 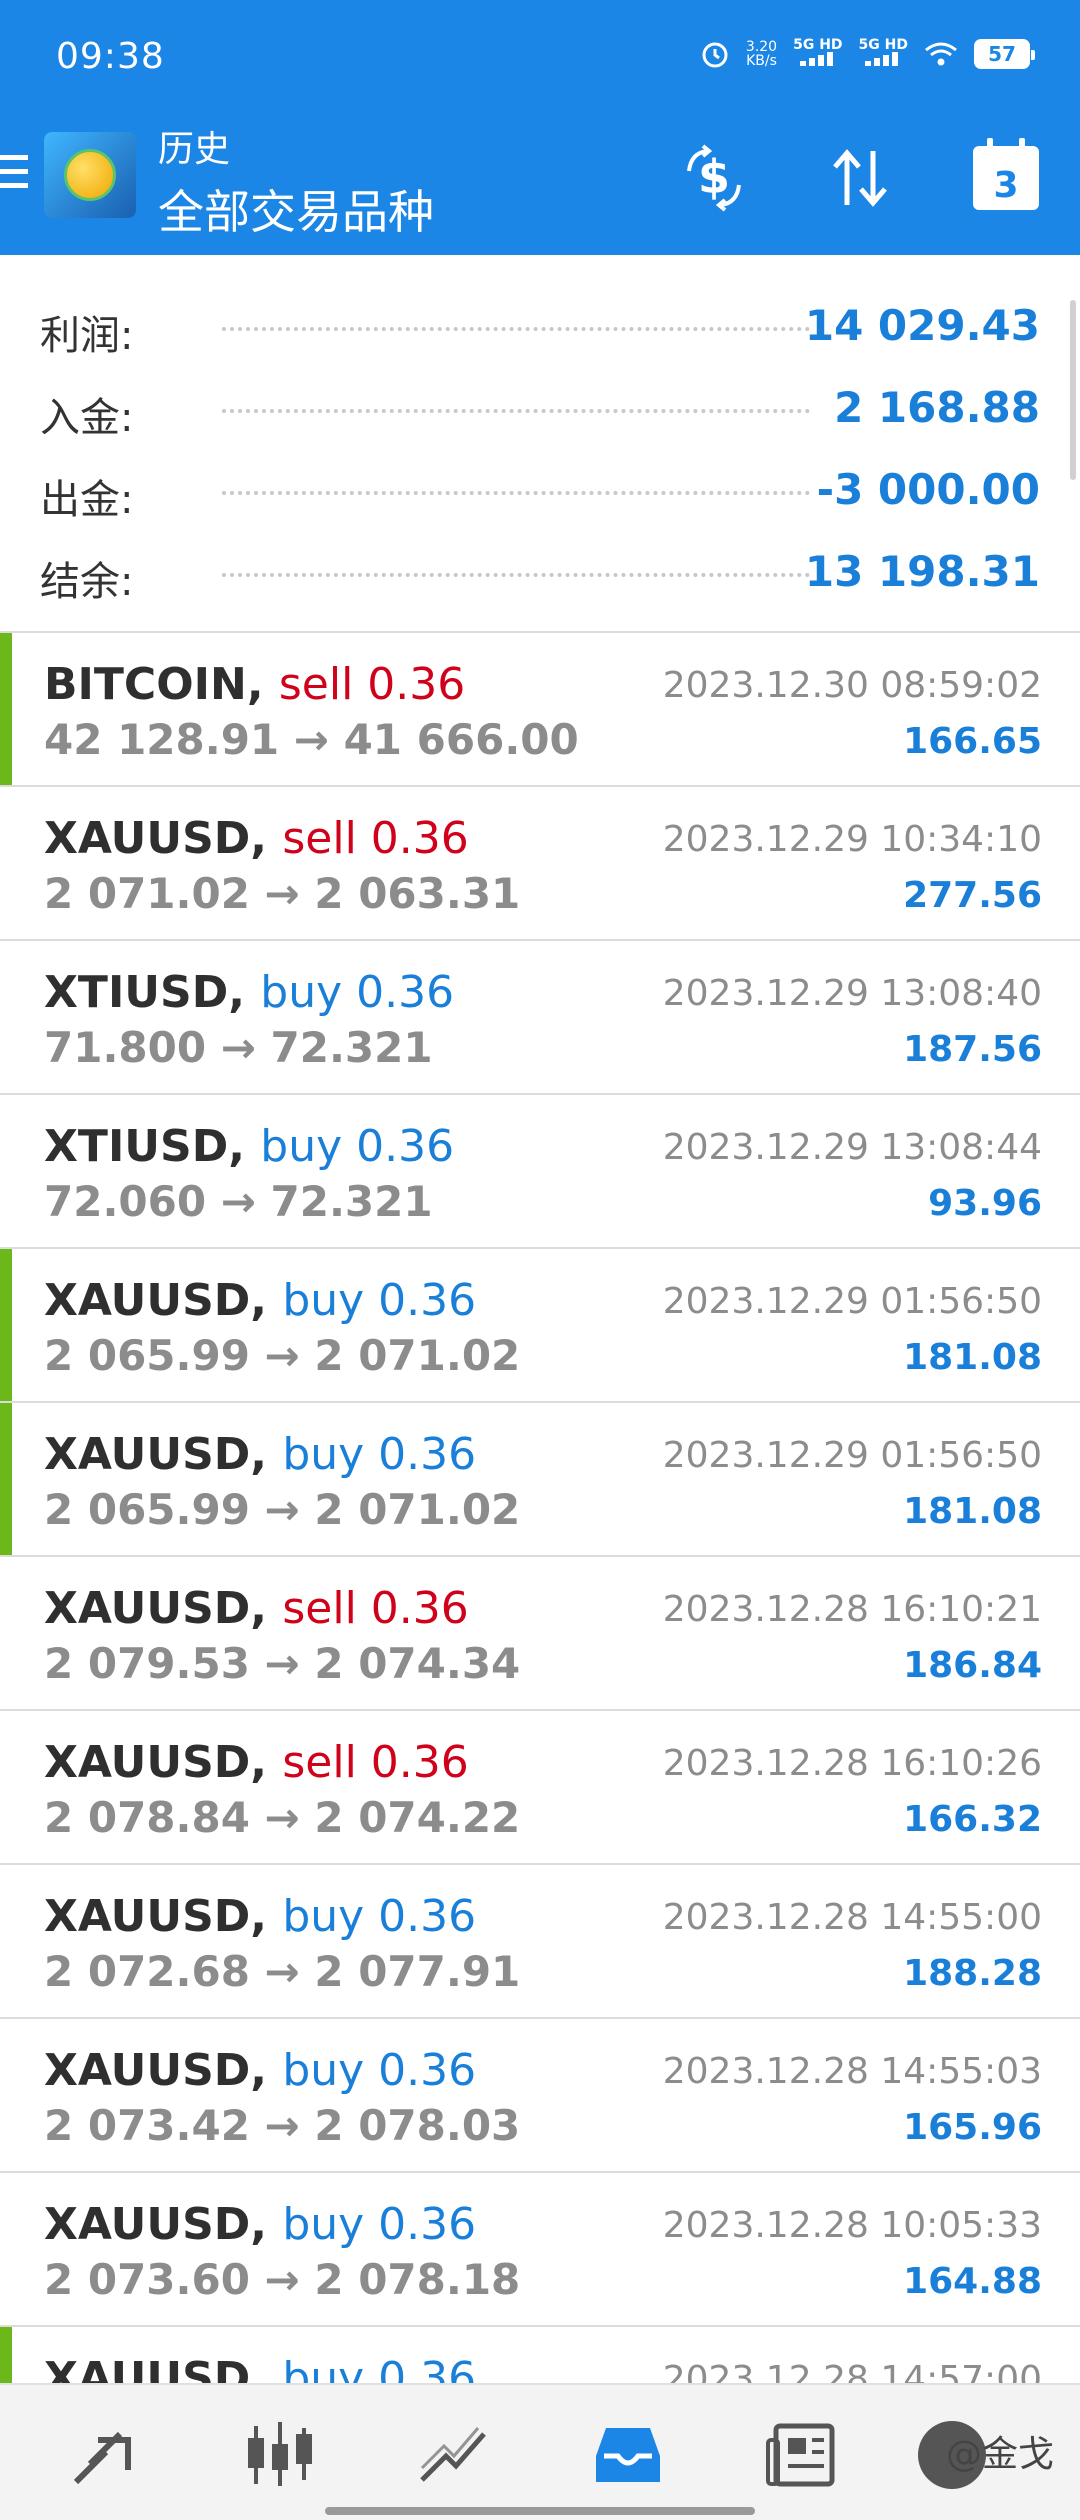 I want to click on app-logo, so click(x=90, y=175).